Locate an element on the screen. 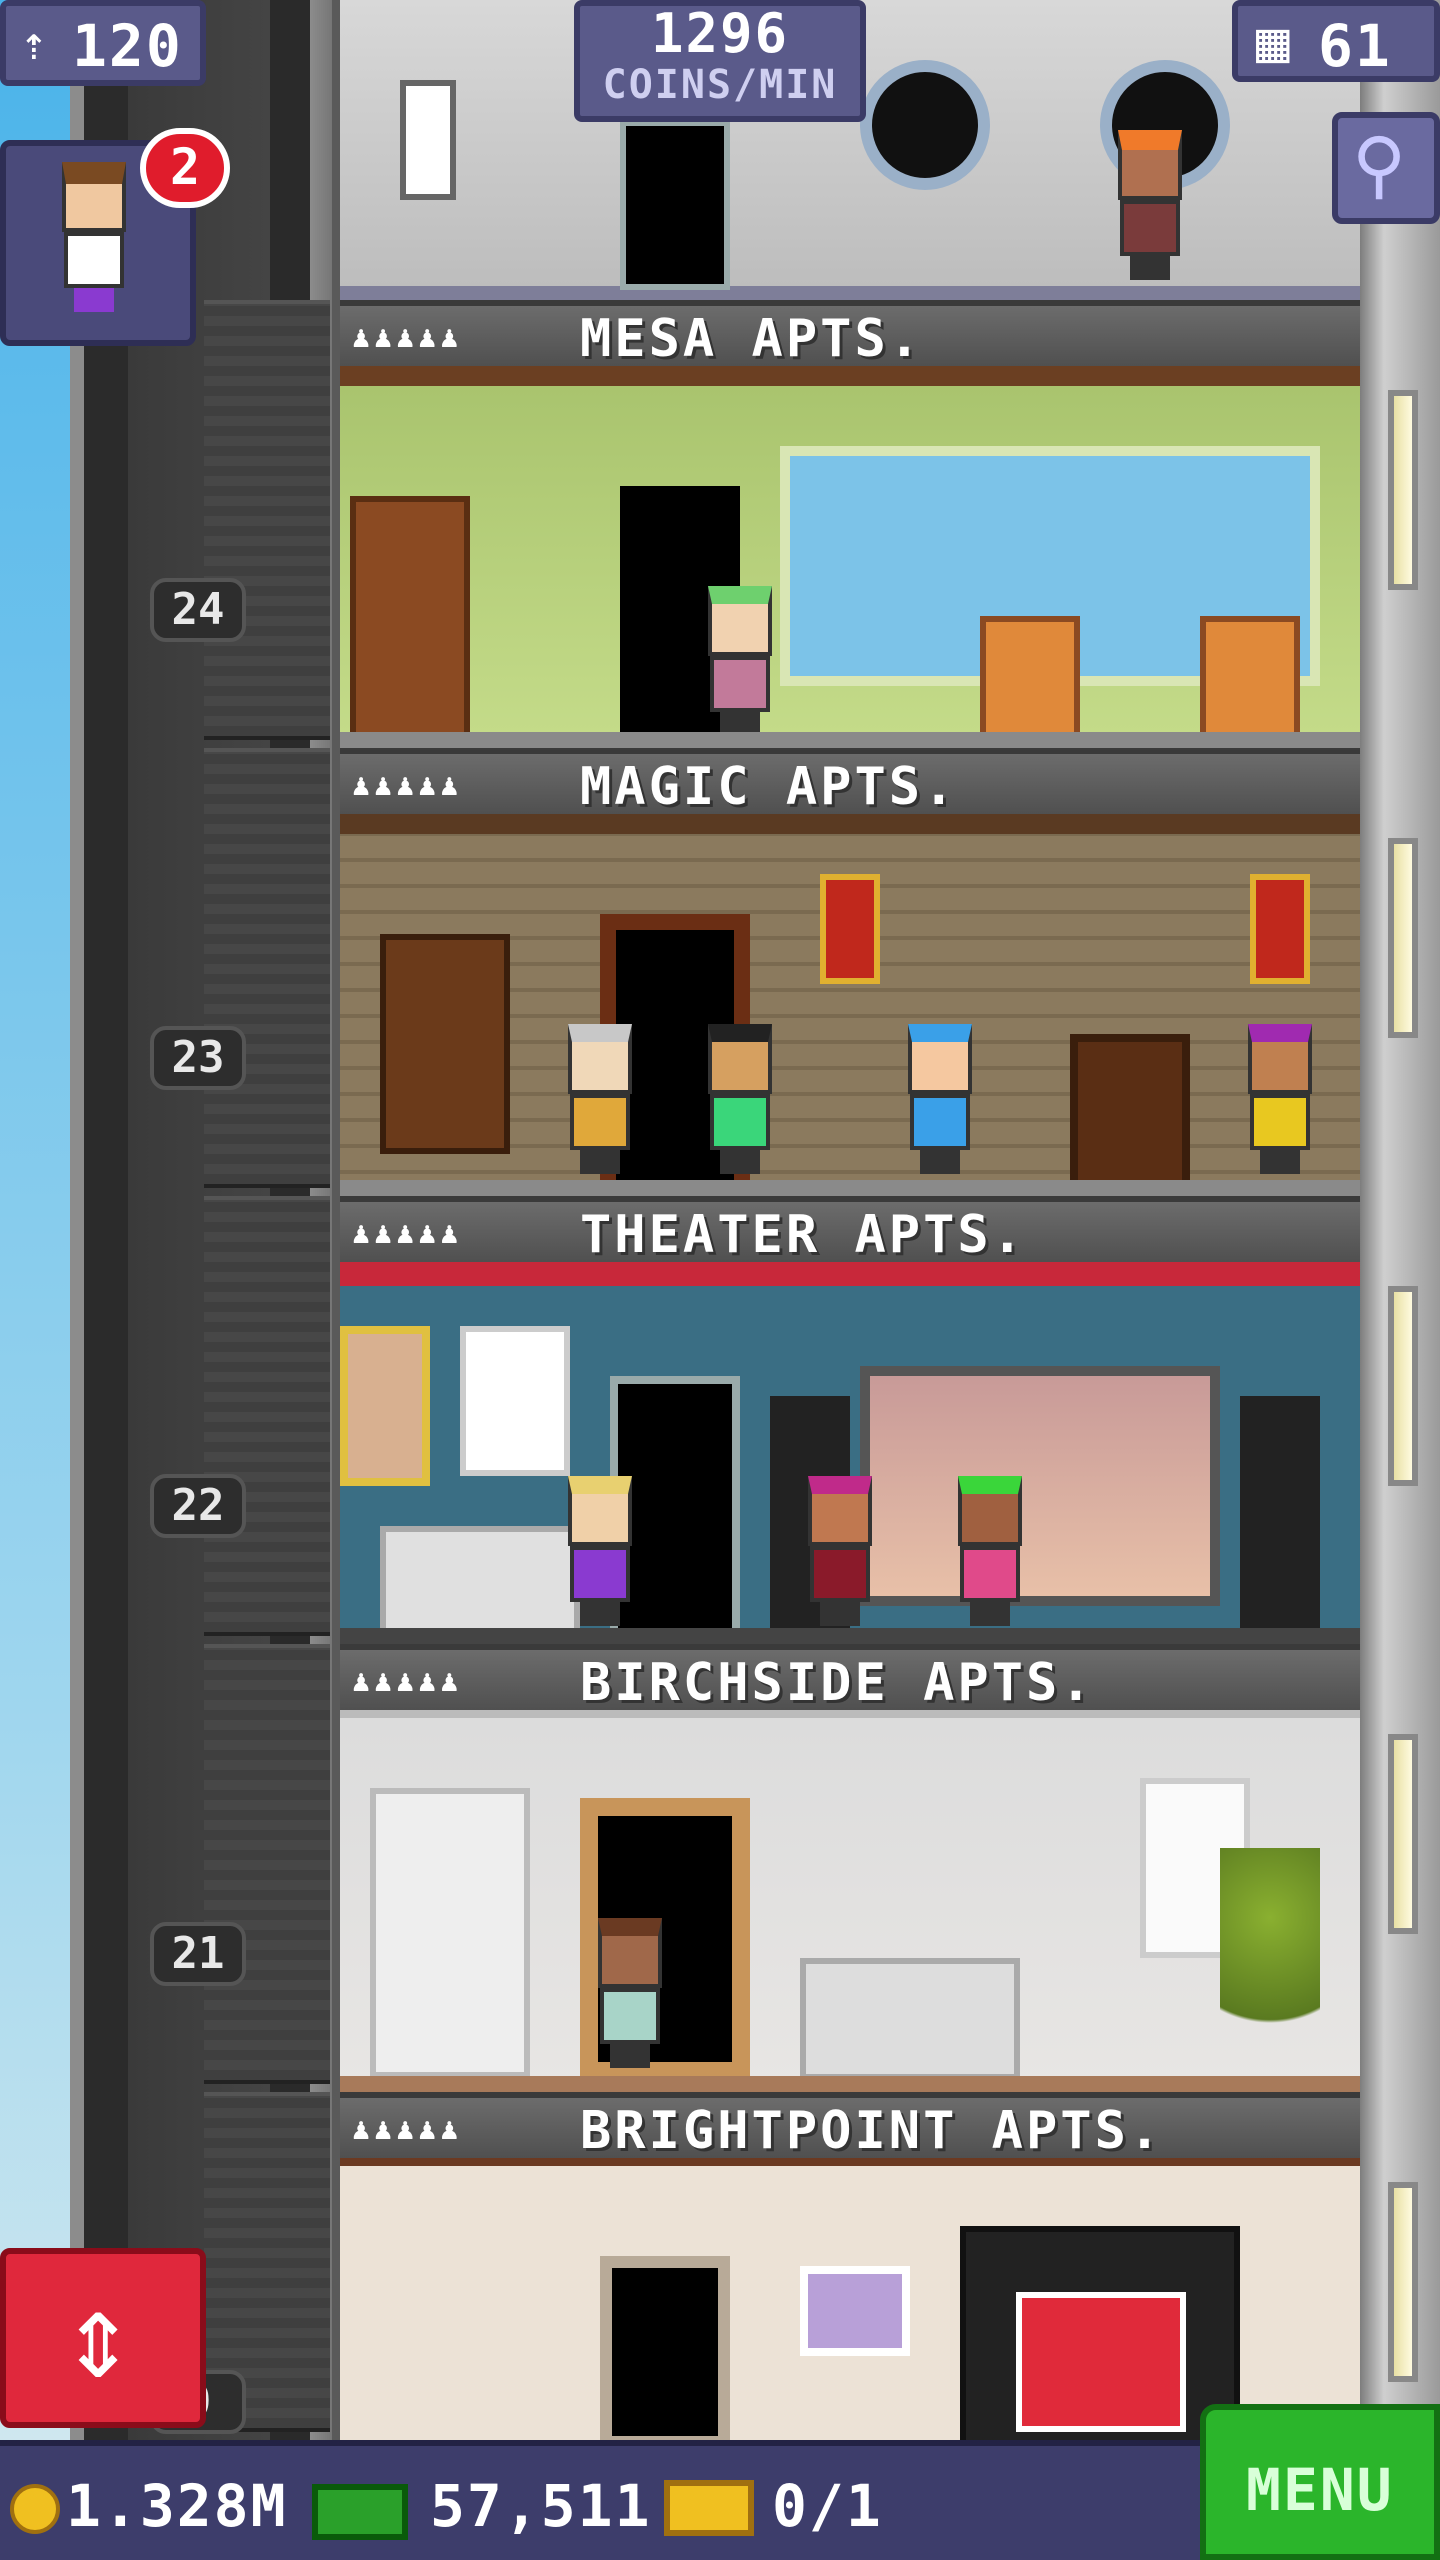 This screenshot has height=2560, width=1440. floor-number-21: 21 is located at coordinates (198, 1954).